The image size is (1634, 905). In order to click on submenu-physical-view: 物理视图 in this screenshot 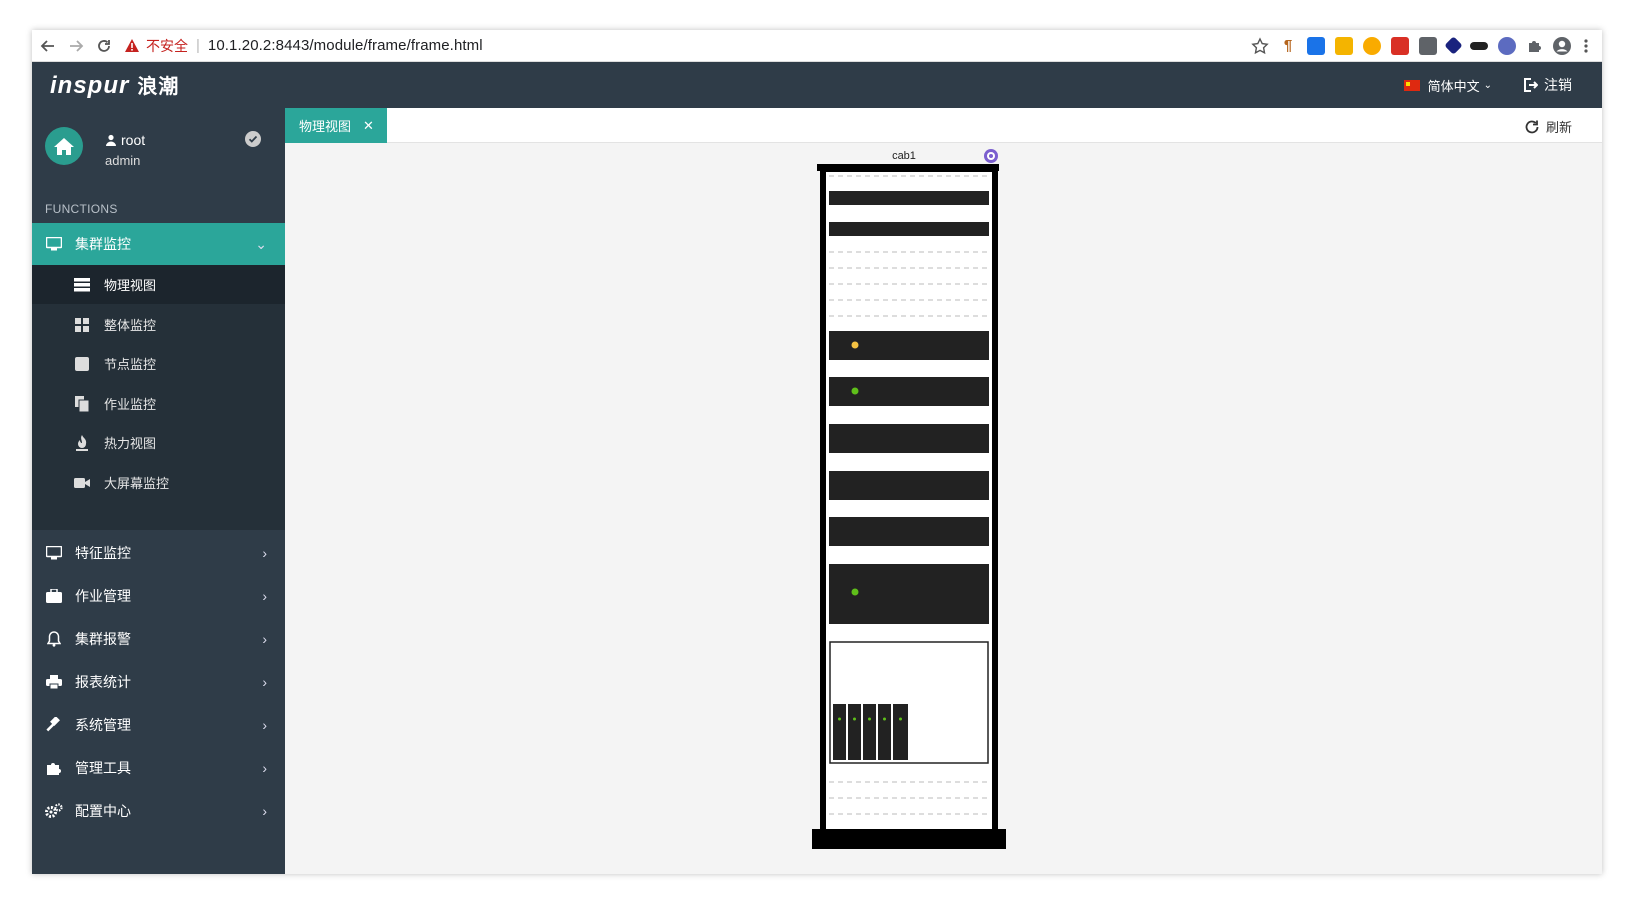, I will do `click(158, 284)`.